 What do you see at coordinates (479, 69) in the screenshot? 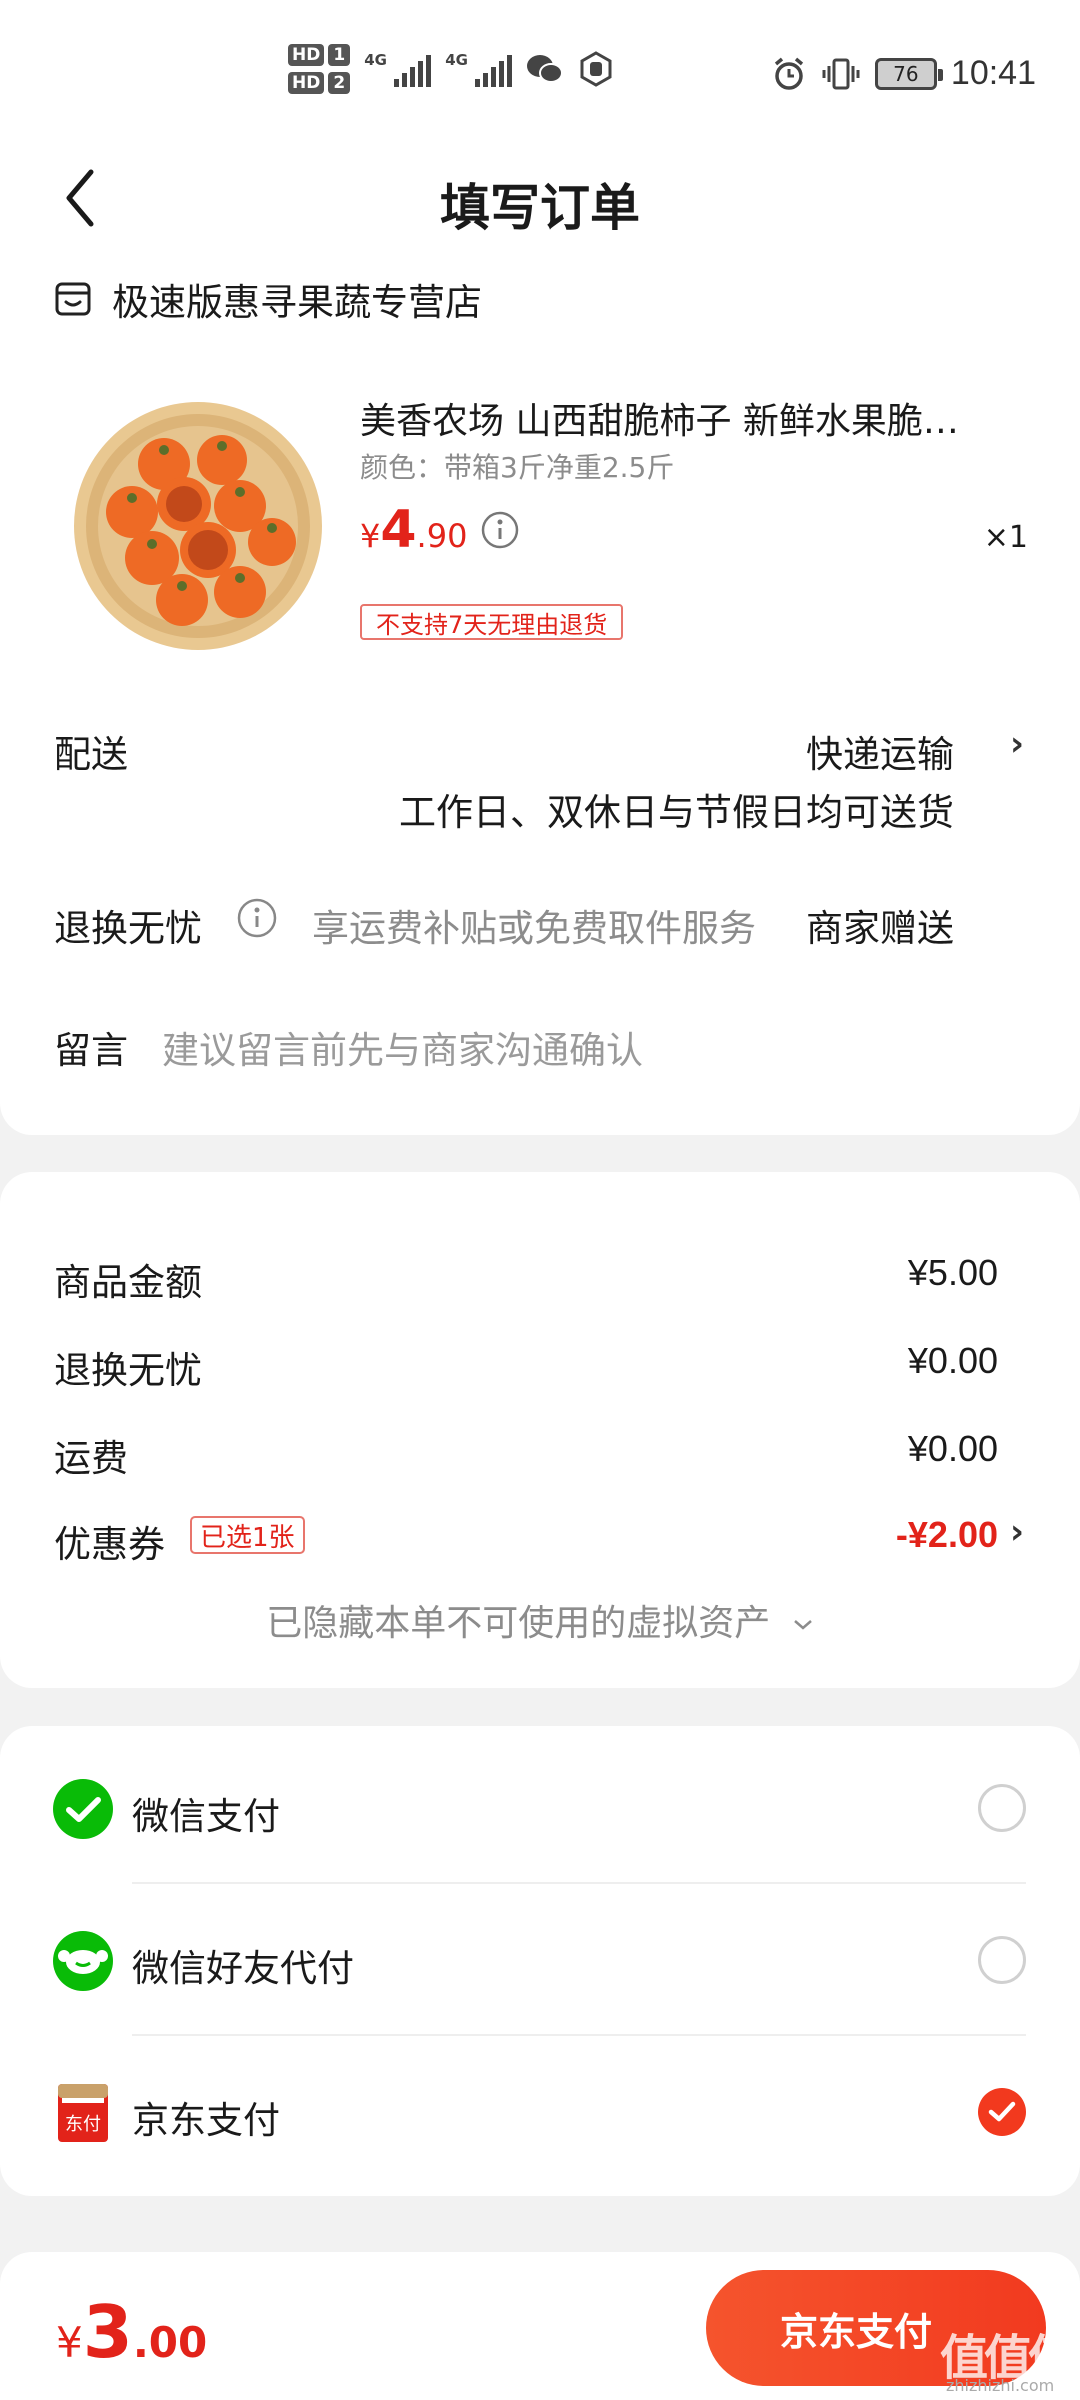
I see `signal-icon-2: 4G` at bounding box center [479, 69].